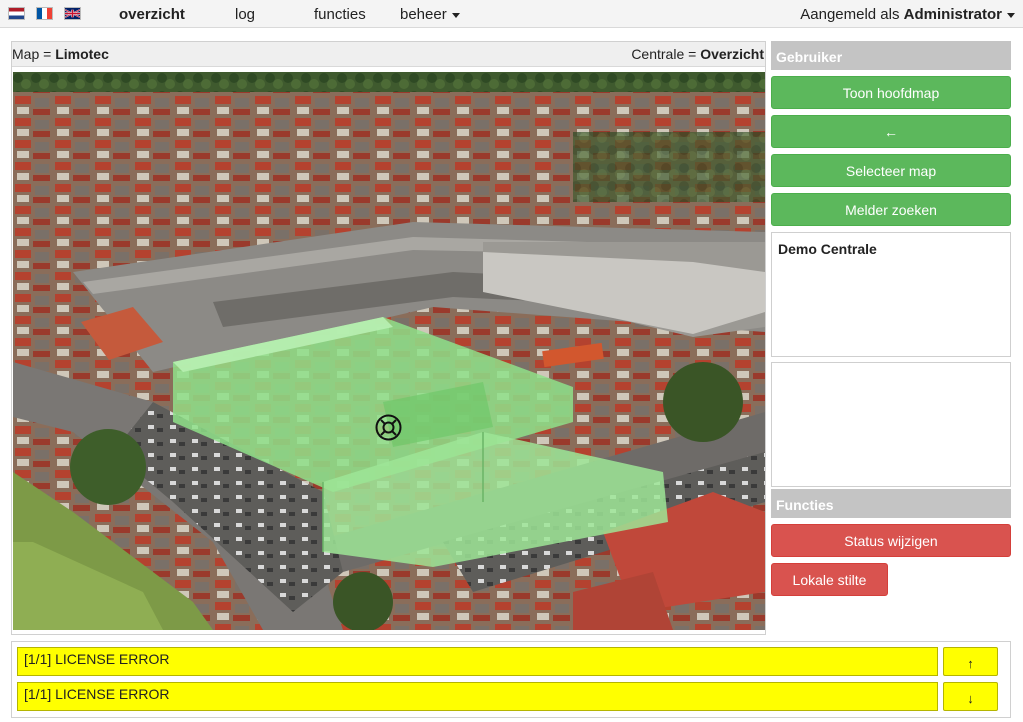 The image size is (1023, 722). I want to click on nav-beheer: beheer, so click(430, 14).